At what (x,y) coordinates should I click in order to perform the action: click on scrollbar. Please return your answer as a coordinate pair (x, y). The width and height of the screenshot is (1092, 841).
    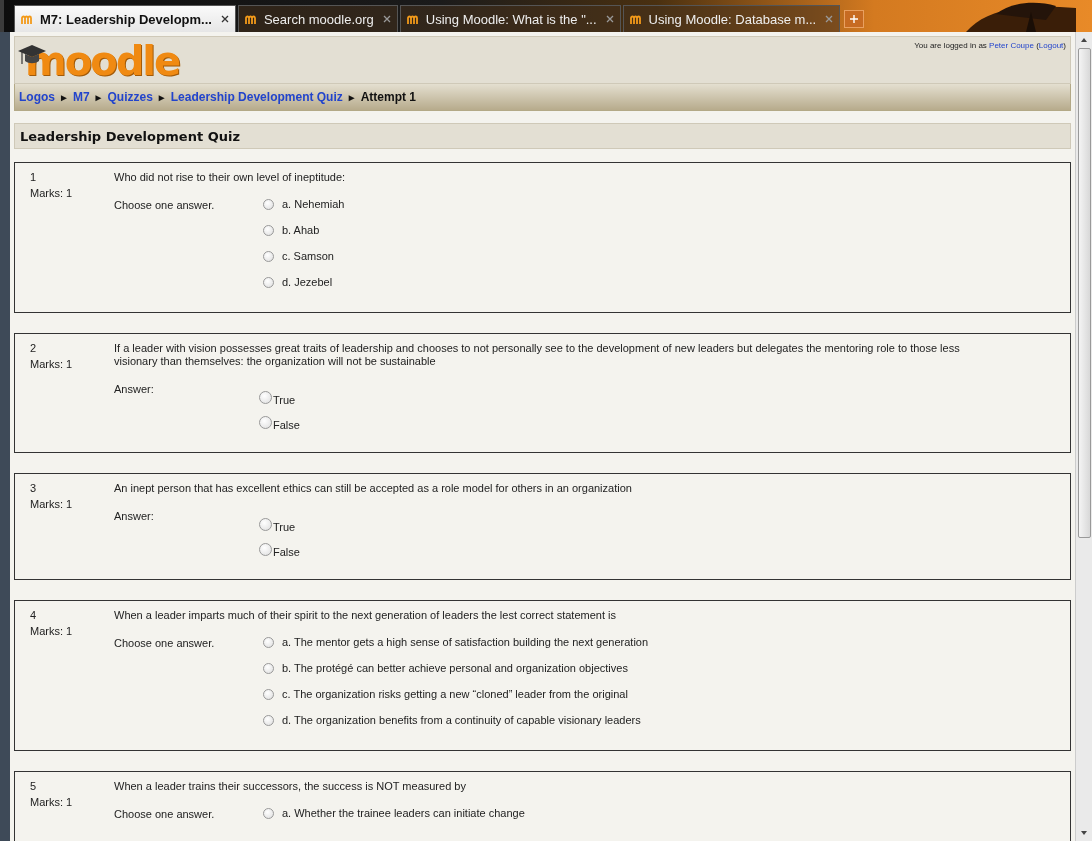
    Looking at the image, I should click on (1083, 436).